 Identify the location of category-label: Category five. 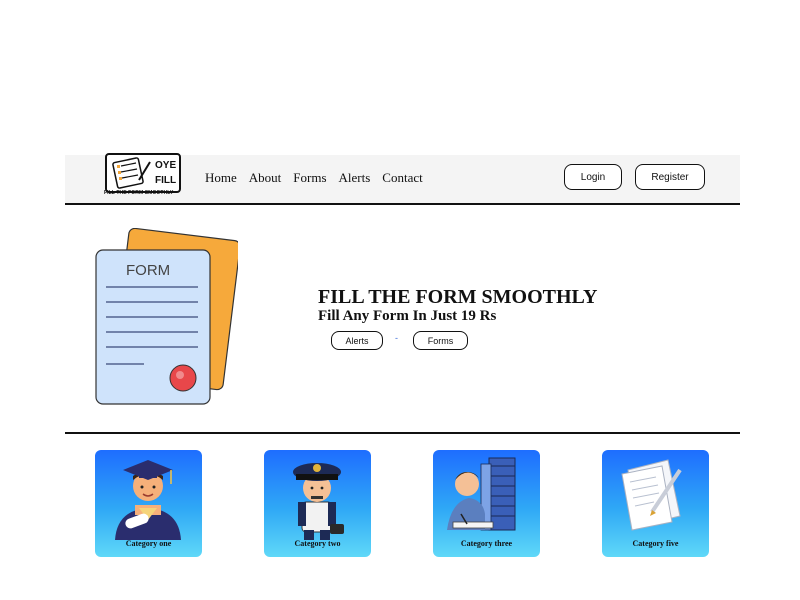
(655, 543).